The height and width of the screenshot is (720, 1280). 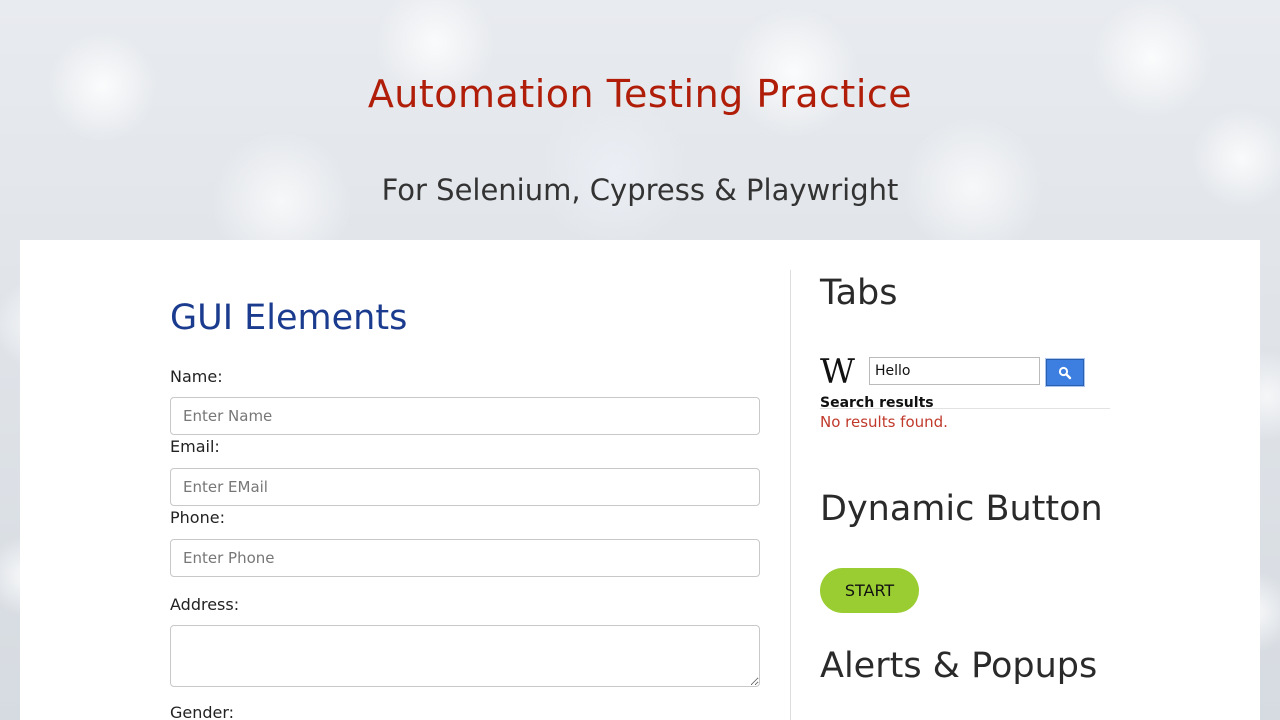 I want to click on address-textarea, so click(x=465, y=656).